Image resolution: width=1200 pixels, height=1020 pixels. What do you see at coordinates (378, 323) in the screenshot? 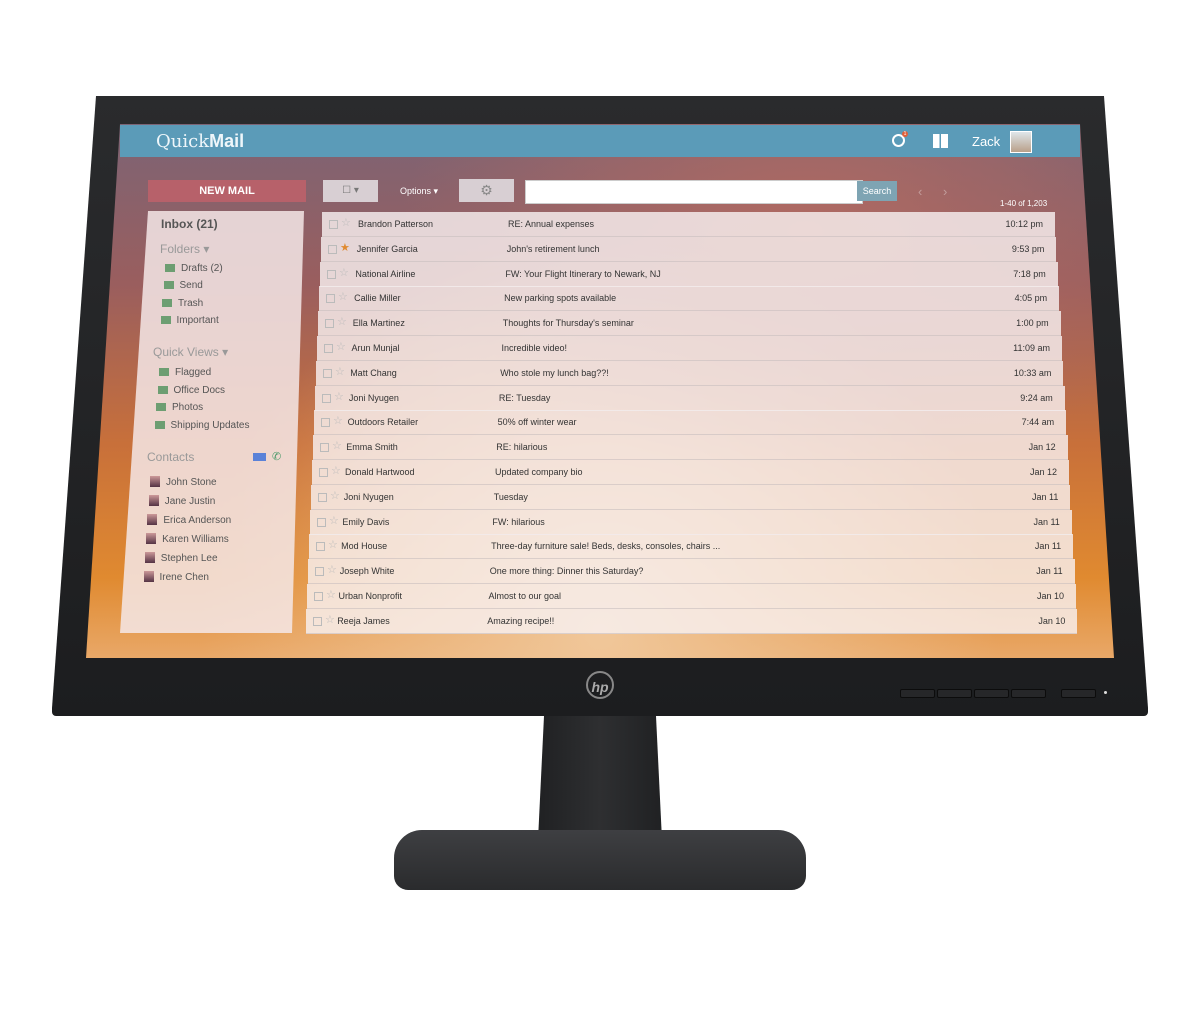
I see `email-sender: Ella Martinez` at bounding box center [378, 323].